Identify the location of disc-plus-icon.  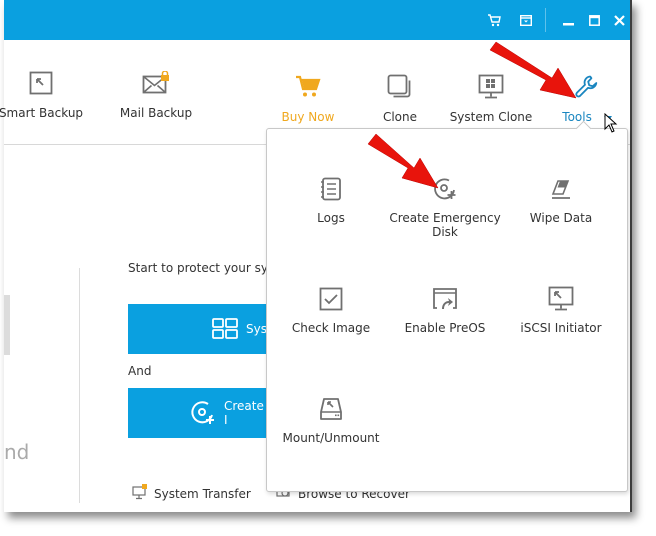
(203, 413).